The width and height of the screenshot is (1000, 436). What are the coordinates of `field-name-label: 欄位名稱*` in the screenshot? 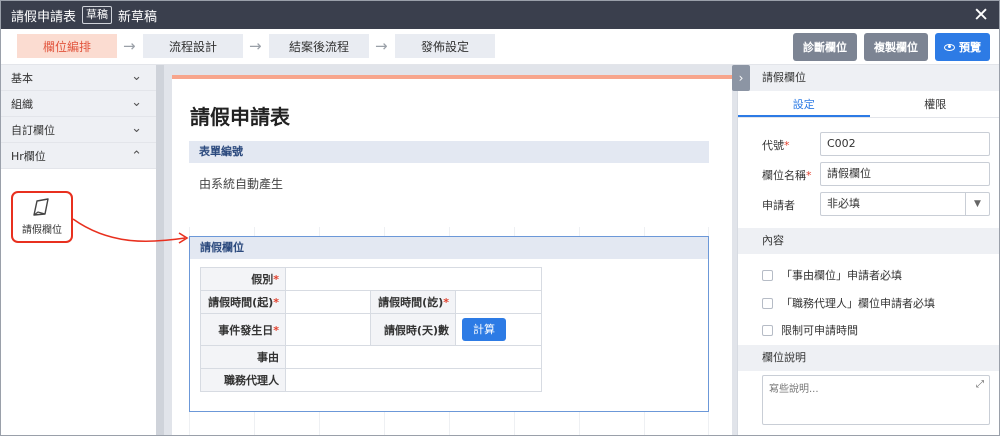 It's located at (787, 175).